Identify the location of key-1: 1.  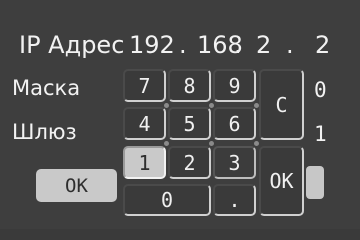
(144, 162).